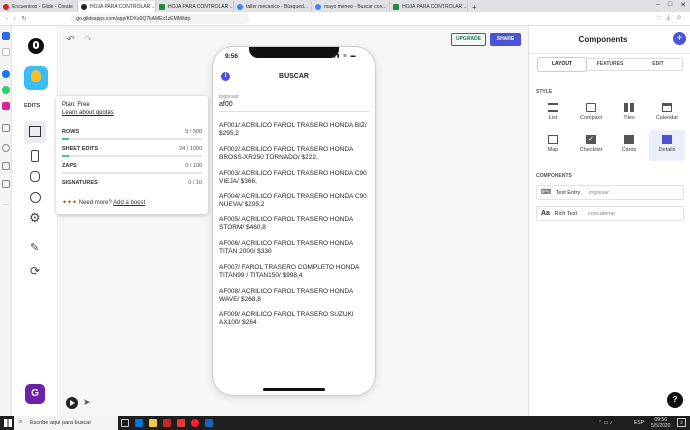  I want to click on app-icon, so click(36, 78).